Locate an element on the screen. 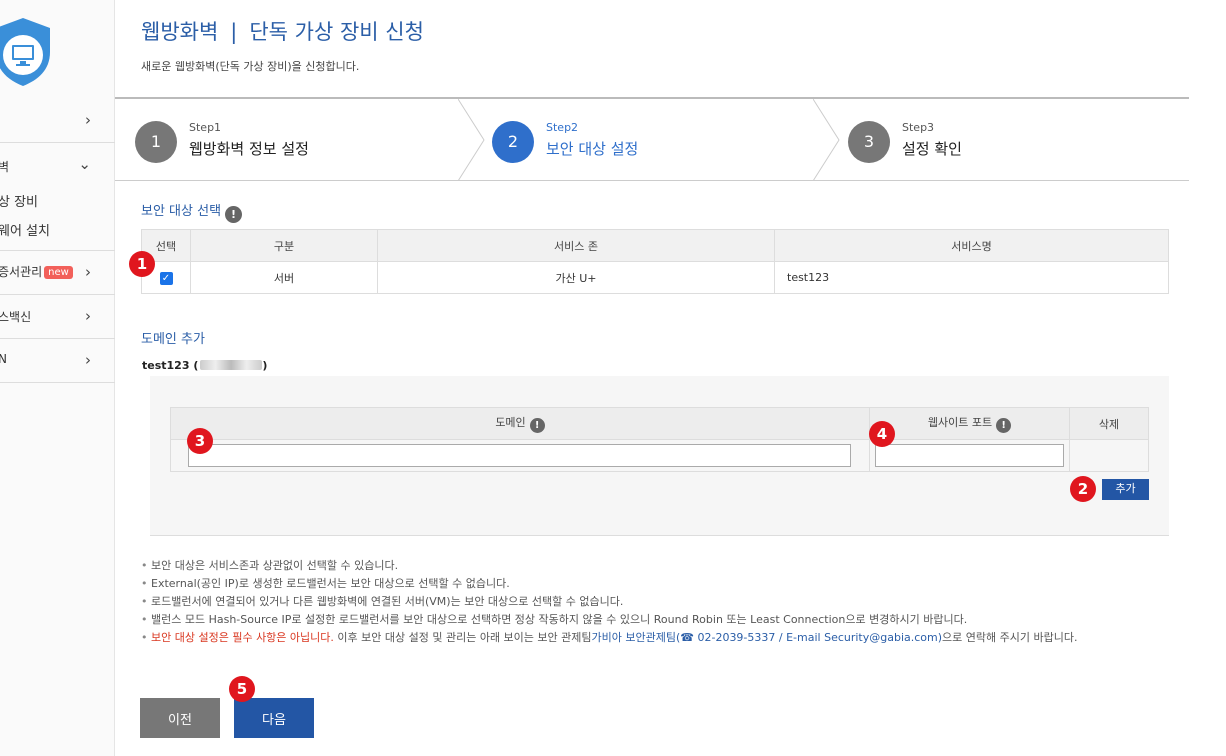  shield-monitor-logo-icon is located at coordinates (25, 52).